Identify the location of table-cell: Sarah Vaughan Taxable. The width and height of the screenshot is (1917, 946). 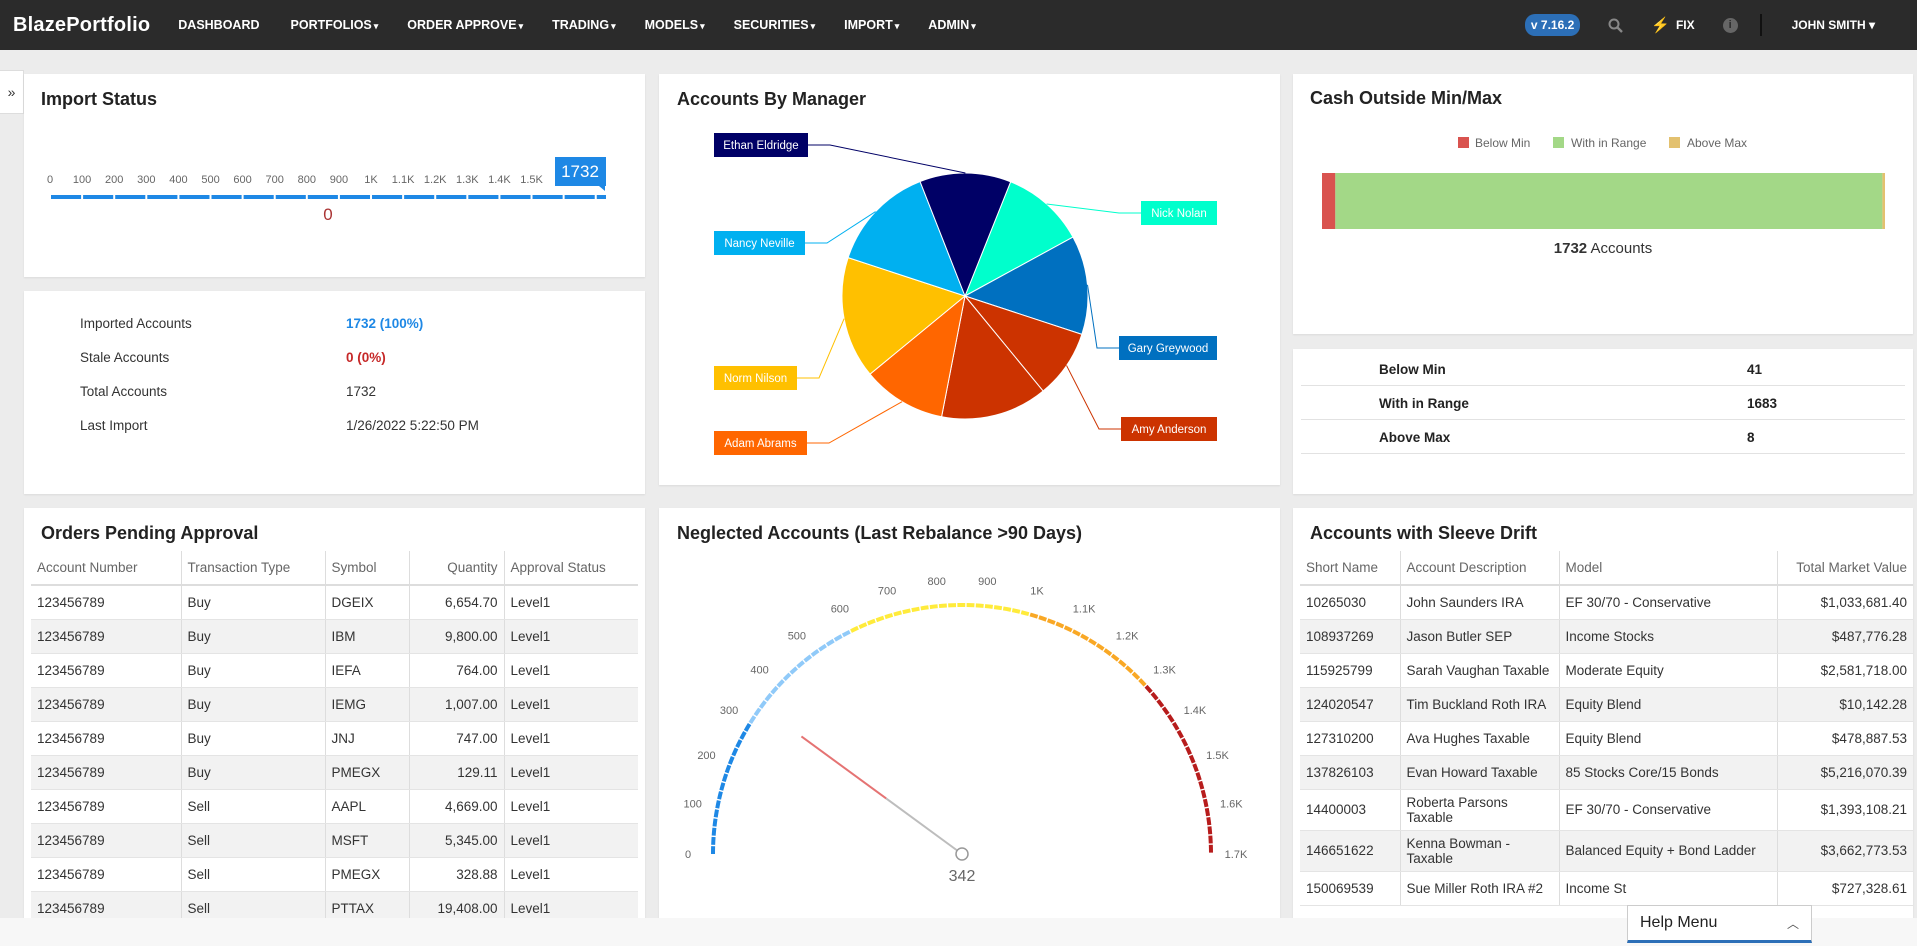
(1480, 670).